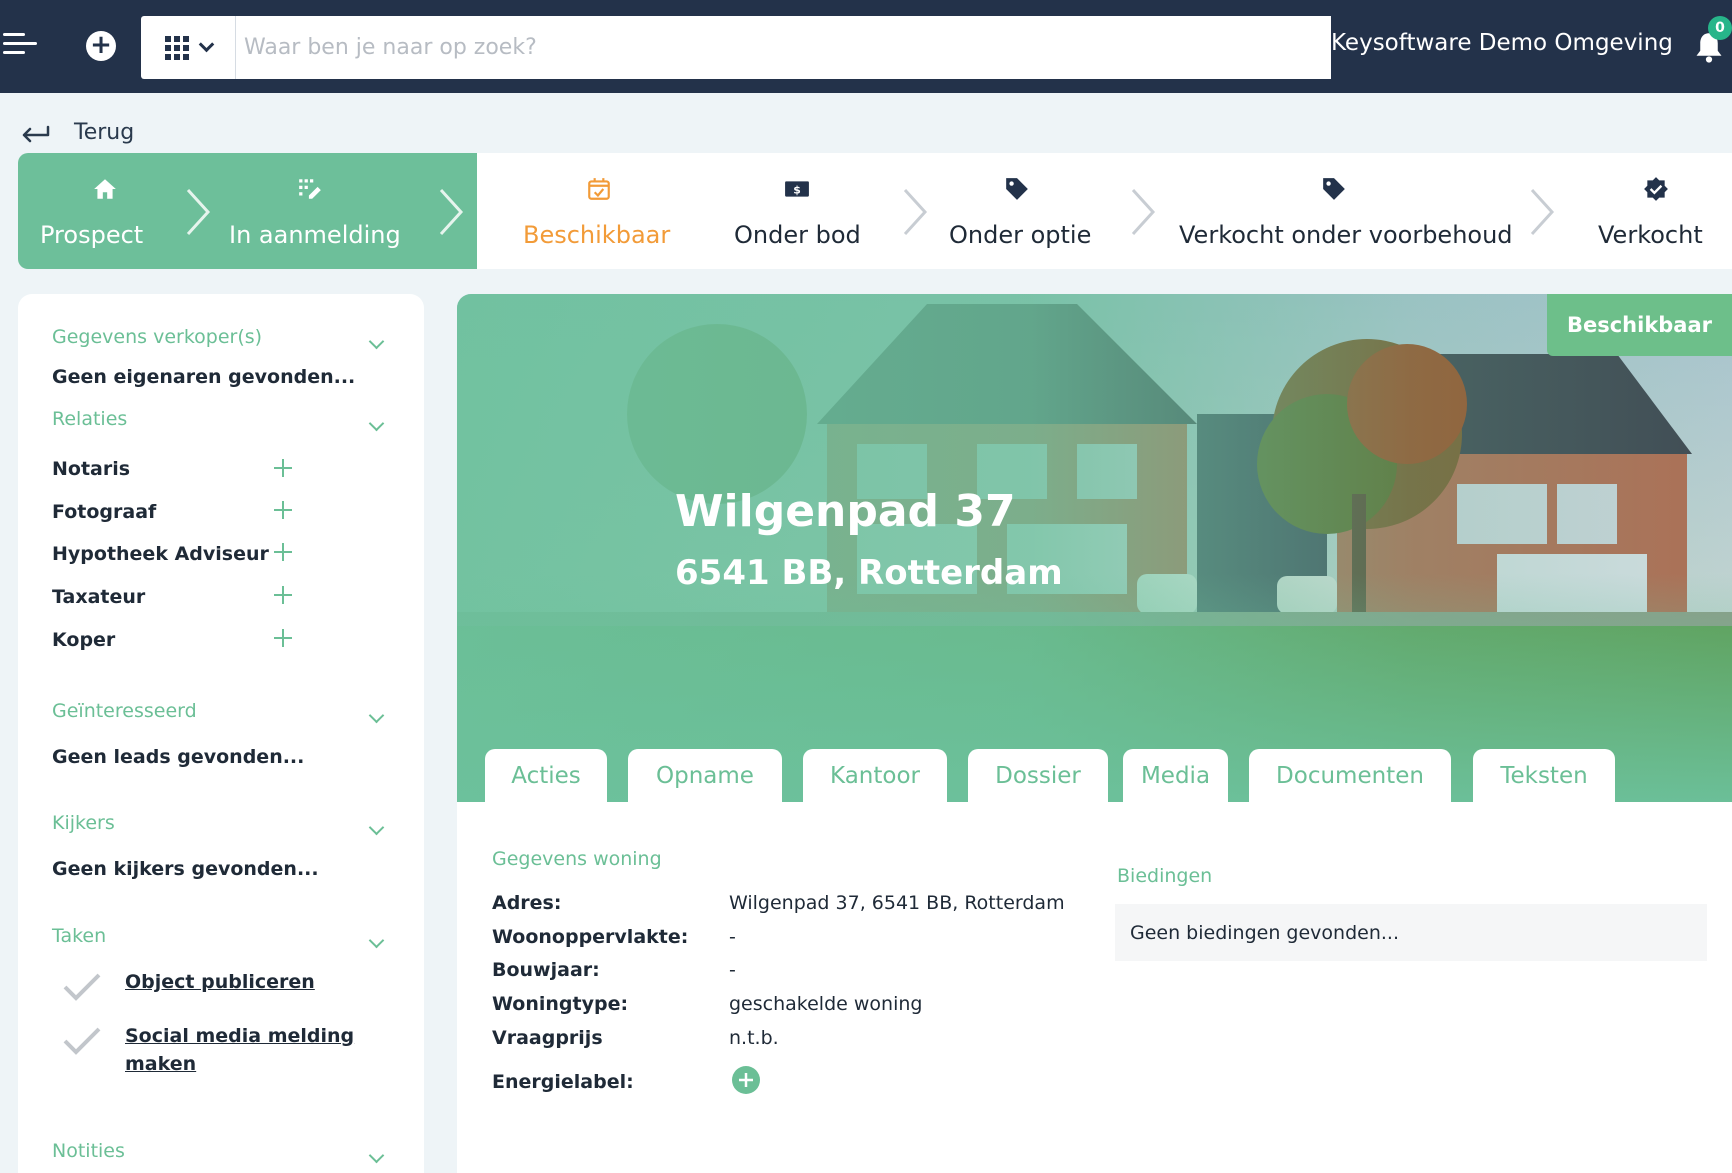 The height and width of the screenshot is (1173, 1732). What do you see at coordinates (875, 775) in the screenshot?
I see `tab-kantoor: Kantoor` at bounding box center [875, 775].